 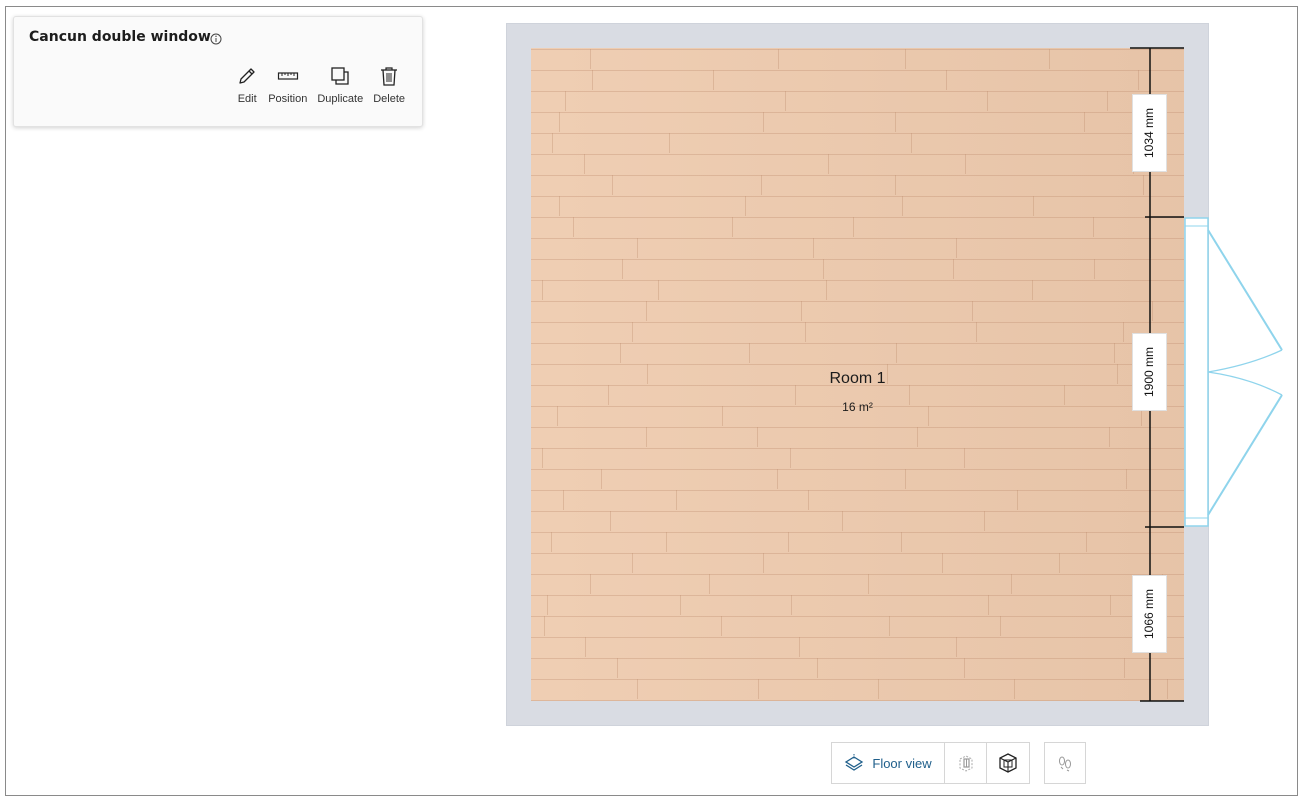 I want to click on wall-view-button, so click(x=966, y=763).